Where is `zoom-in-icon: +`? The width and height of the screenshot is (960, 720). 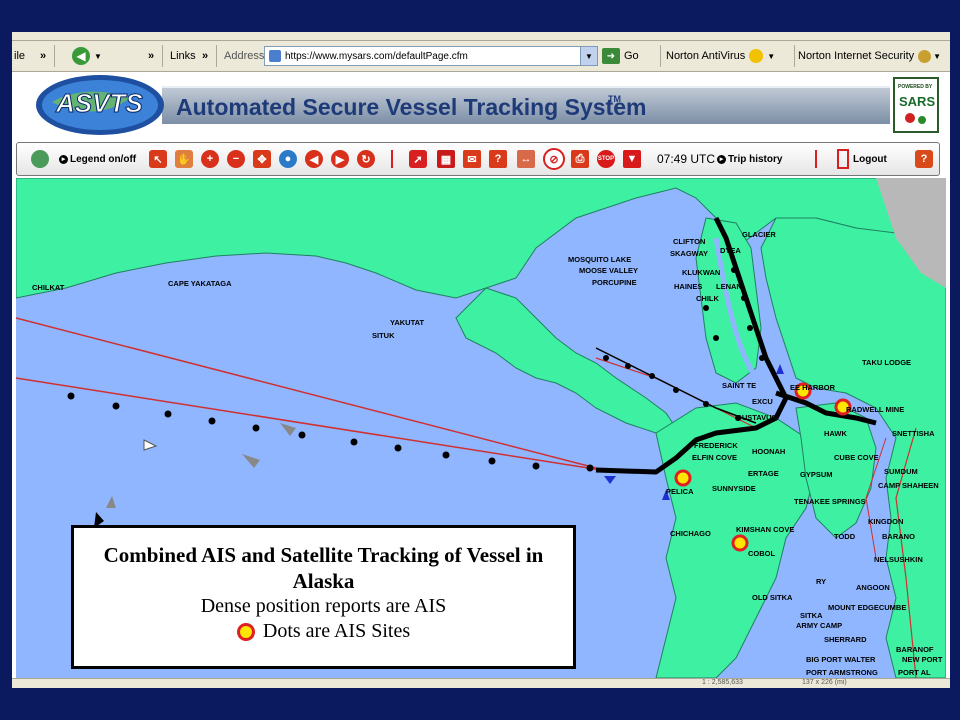
zoom-in-icon: + is located at coordinates (210, 159).